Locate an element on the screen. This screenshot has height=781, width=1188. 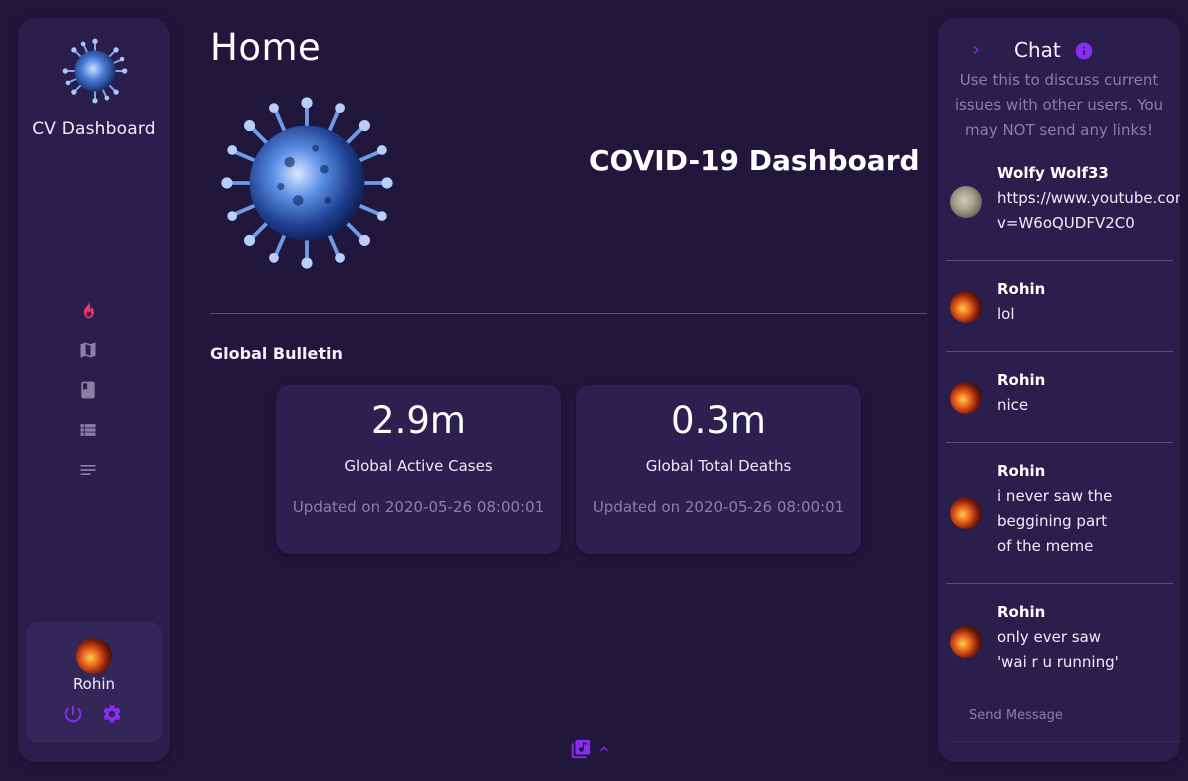
send-message-input is located at coordinates (1065, 715).